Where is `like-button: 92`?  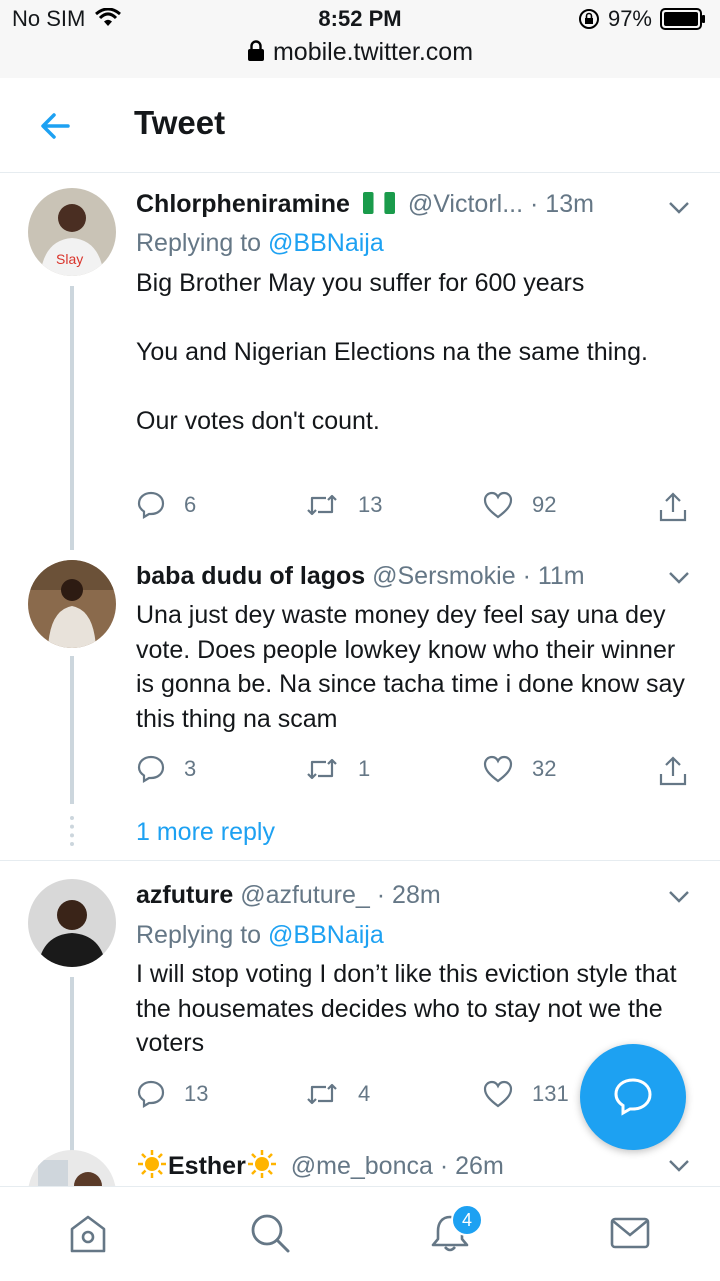
like-button: 92 is located at coordinates (519, 505).